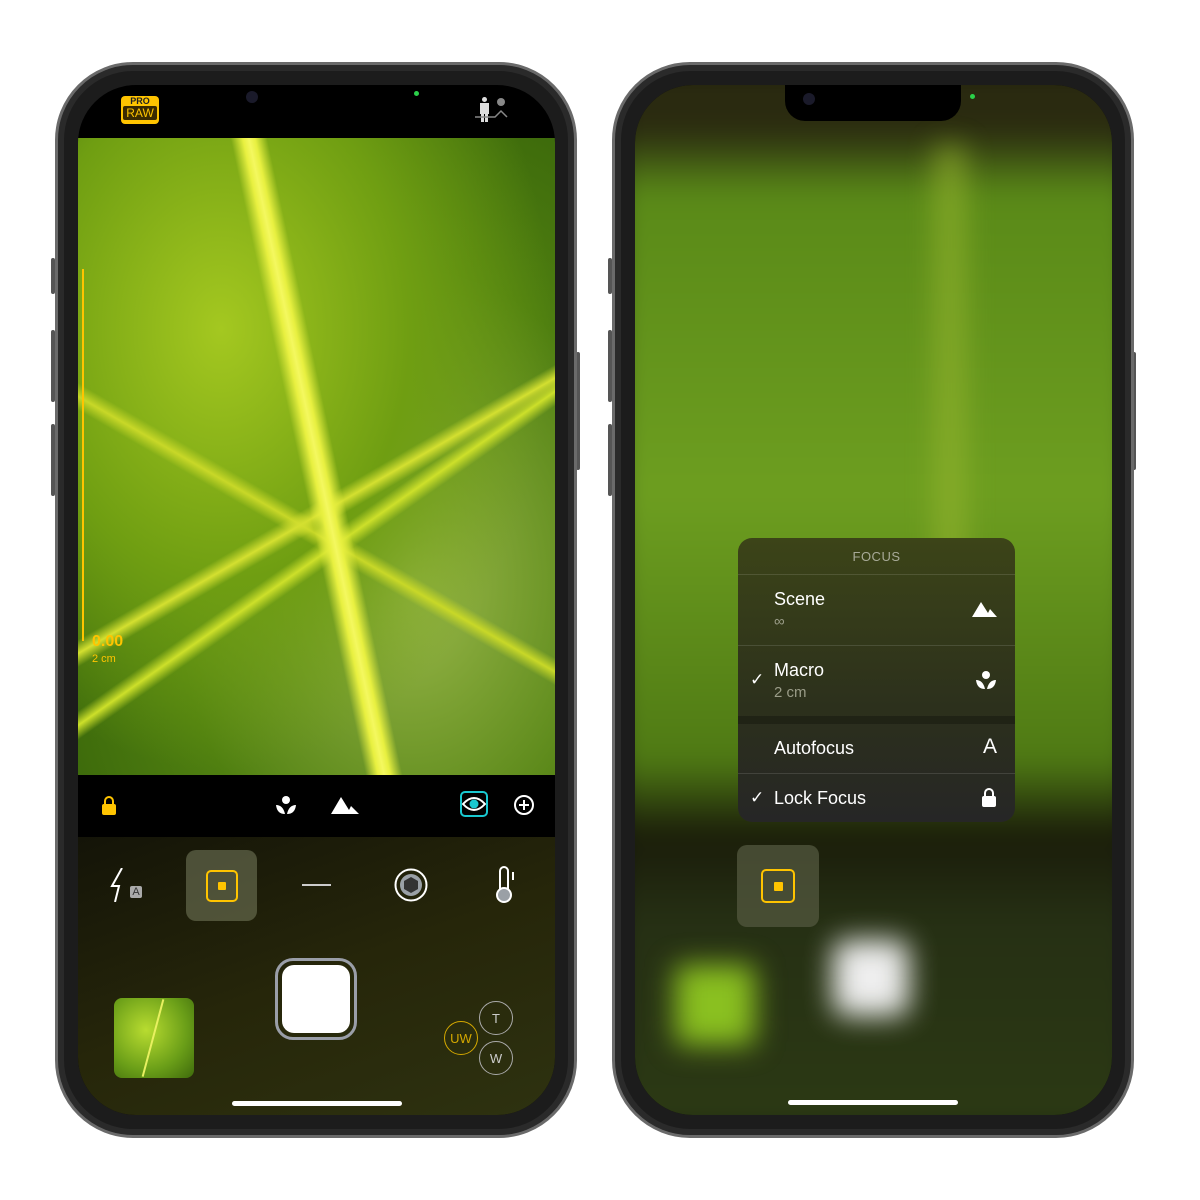 This screenshot has width=1200, height=1200. What do you see at coordinates (800, 599) in the screenshot?
I see `menu-item-label: Scene` at bounding box center [800, 599].